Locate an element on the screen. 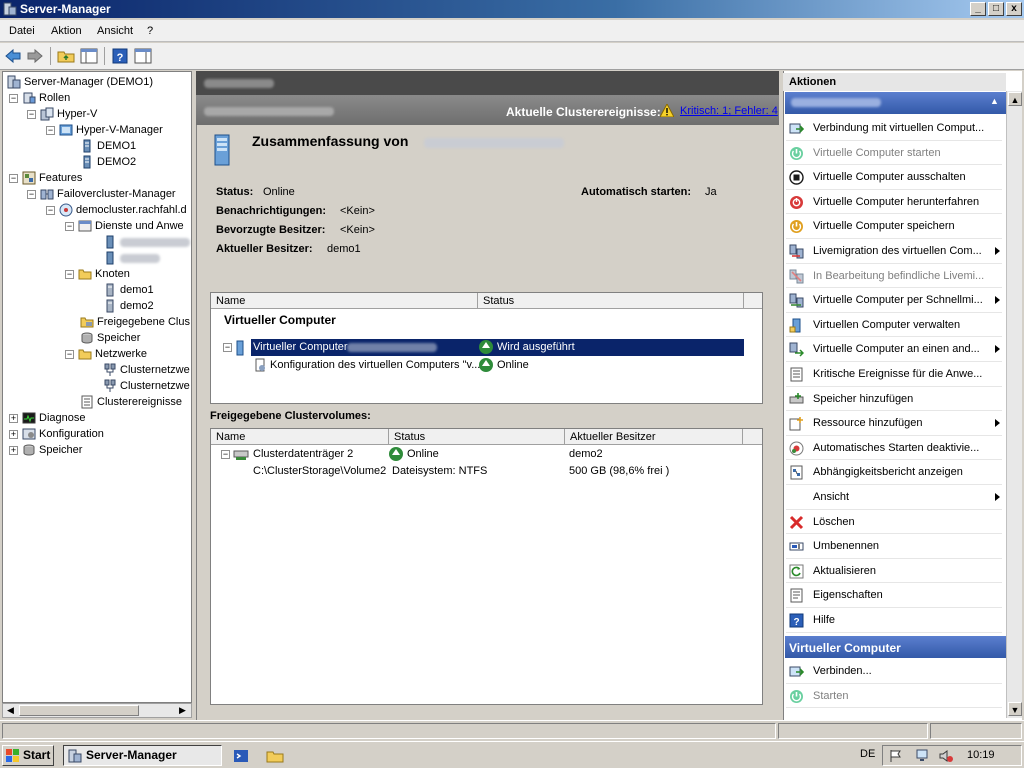 The width and height of the screenshot is (1024, 768). tree-horizontal-scrollbar: ◀ ▶ is located at coordinates (97, 710).